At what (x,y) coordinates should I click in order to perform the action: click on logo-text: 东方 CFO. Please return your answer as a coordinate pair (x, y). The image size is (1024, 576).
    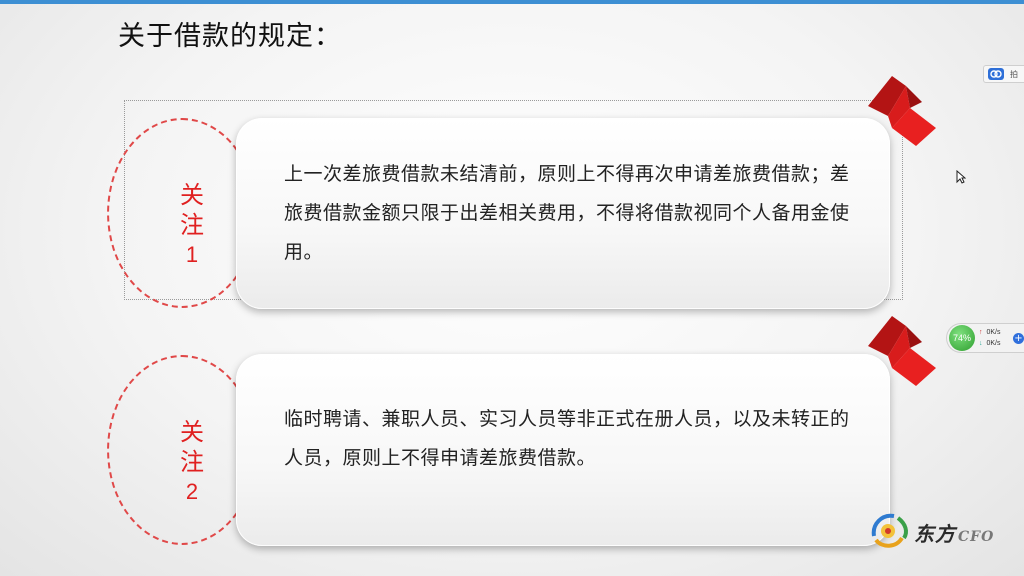
    Looking at the image, I should click on (954, 532).